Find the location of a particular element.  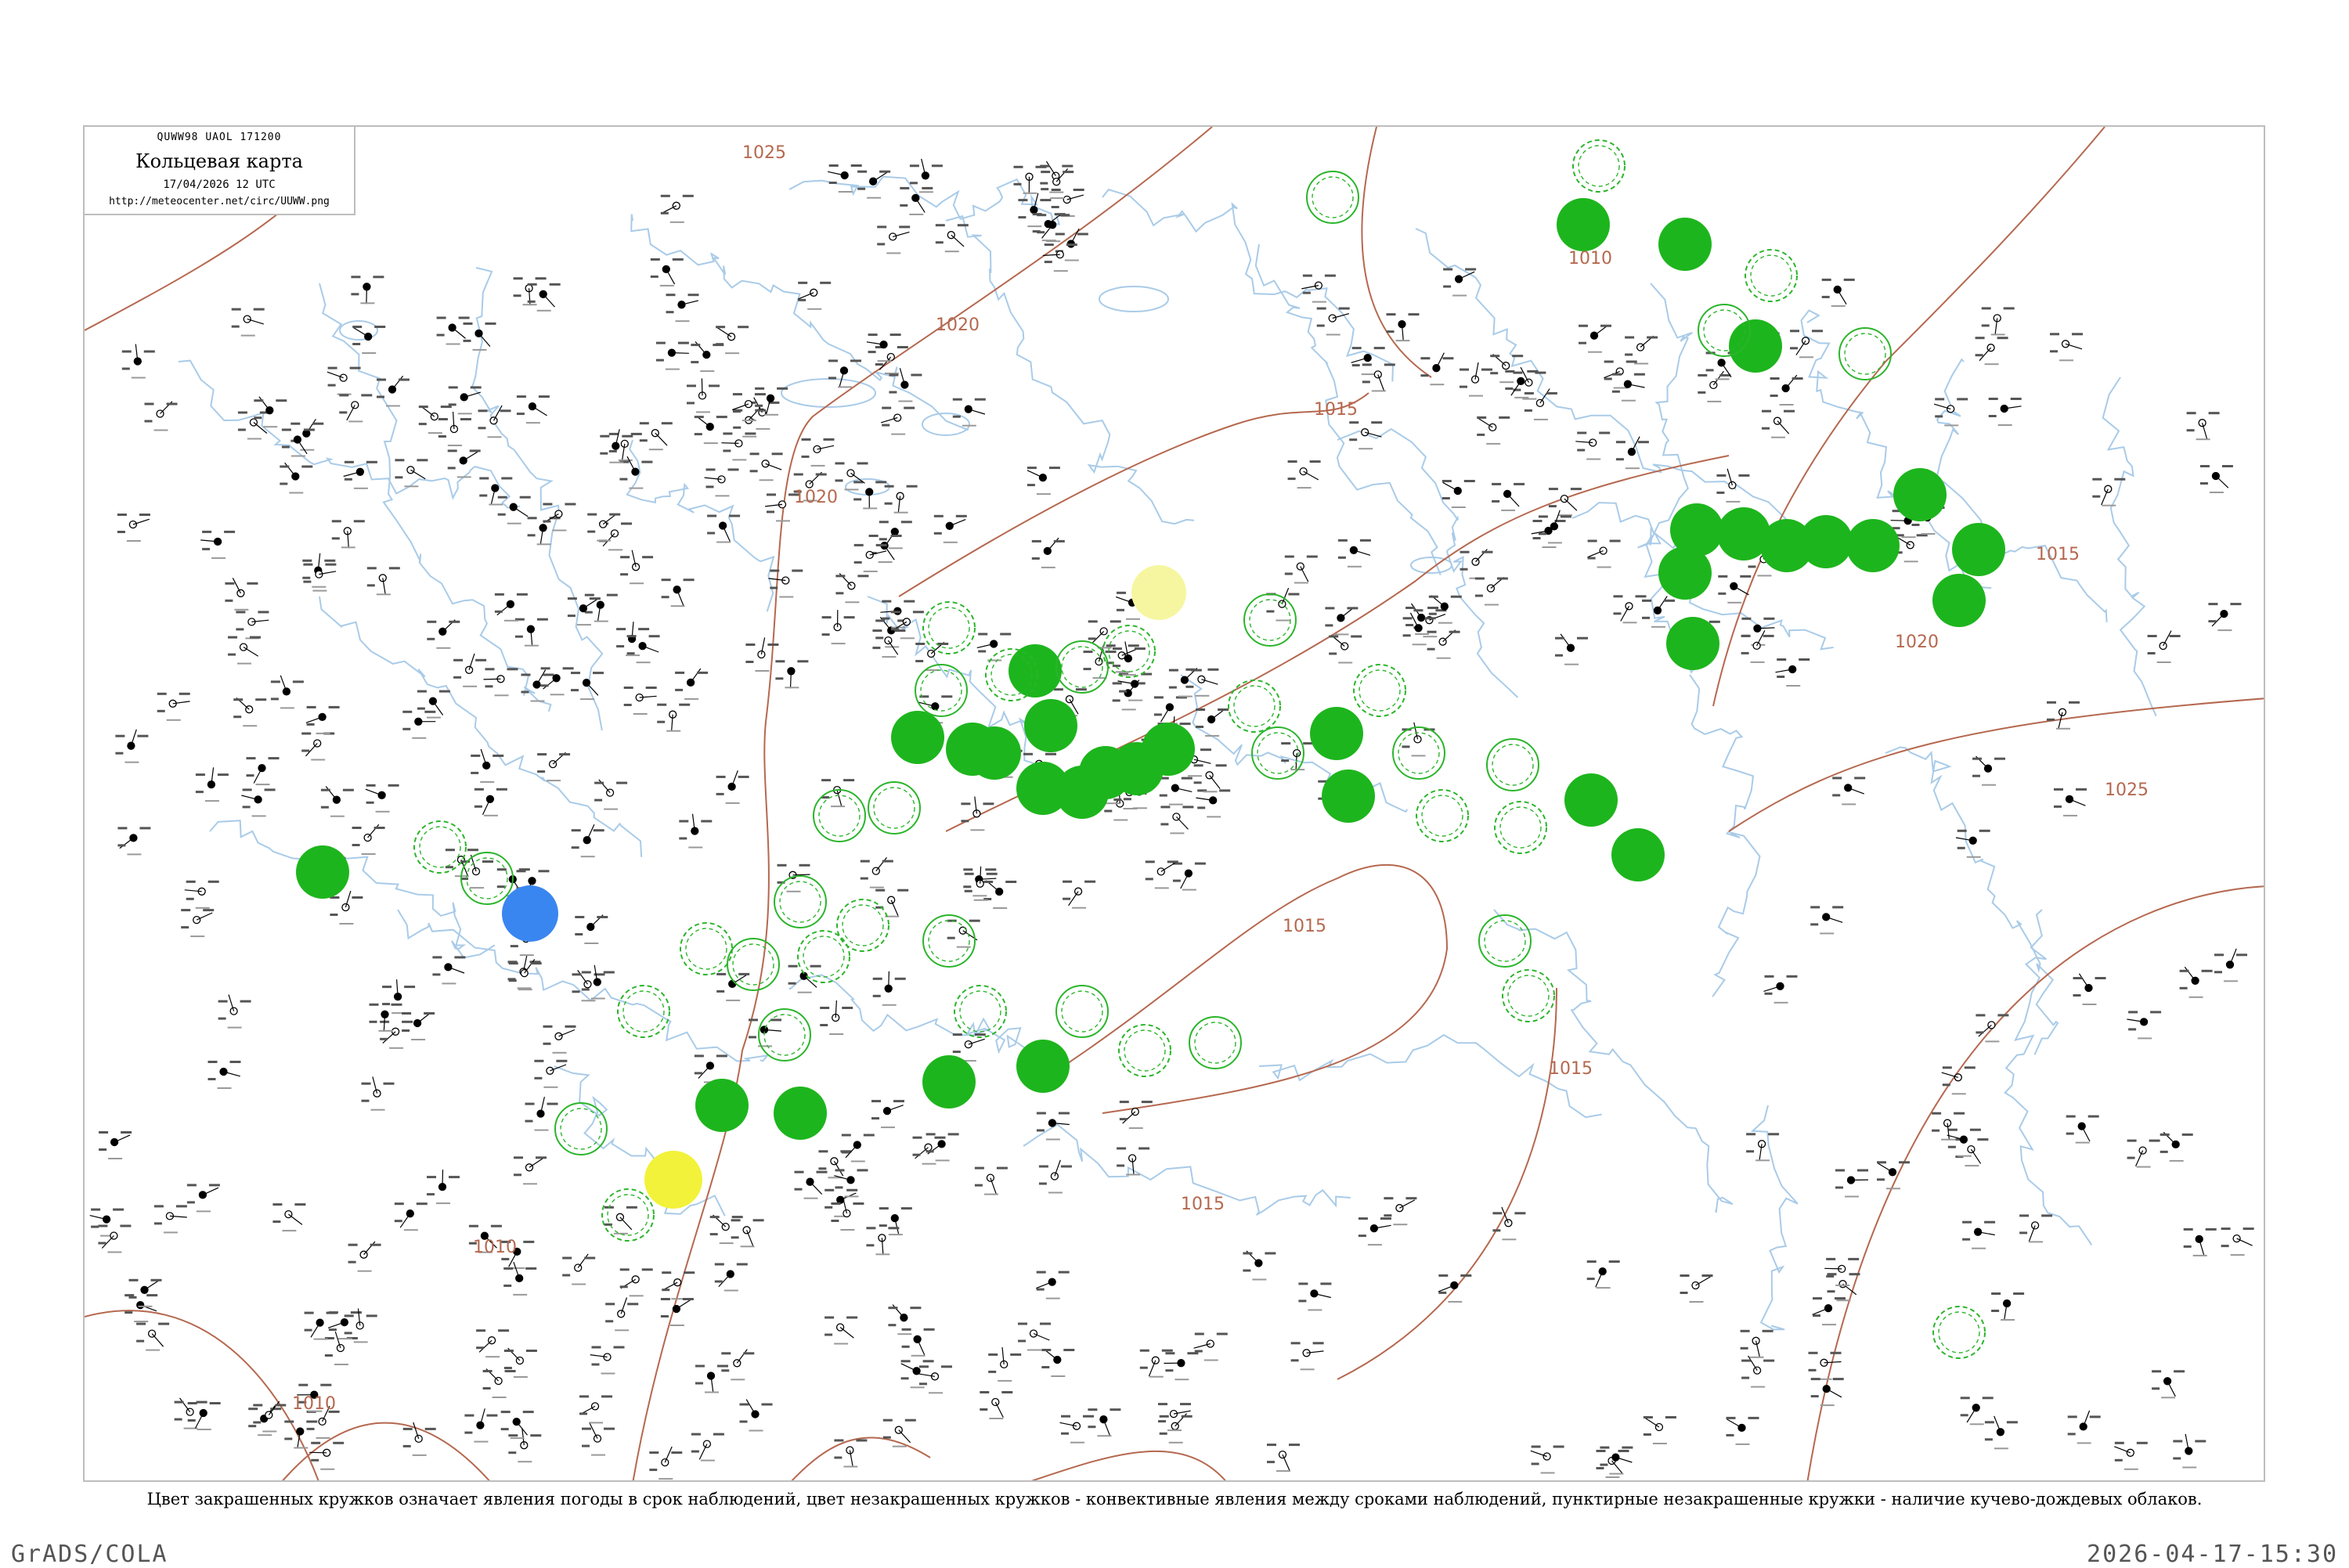

source-url: http://meteocenter.net/circ/UUWW.png is located at coordinates (220, 201).